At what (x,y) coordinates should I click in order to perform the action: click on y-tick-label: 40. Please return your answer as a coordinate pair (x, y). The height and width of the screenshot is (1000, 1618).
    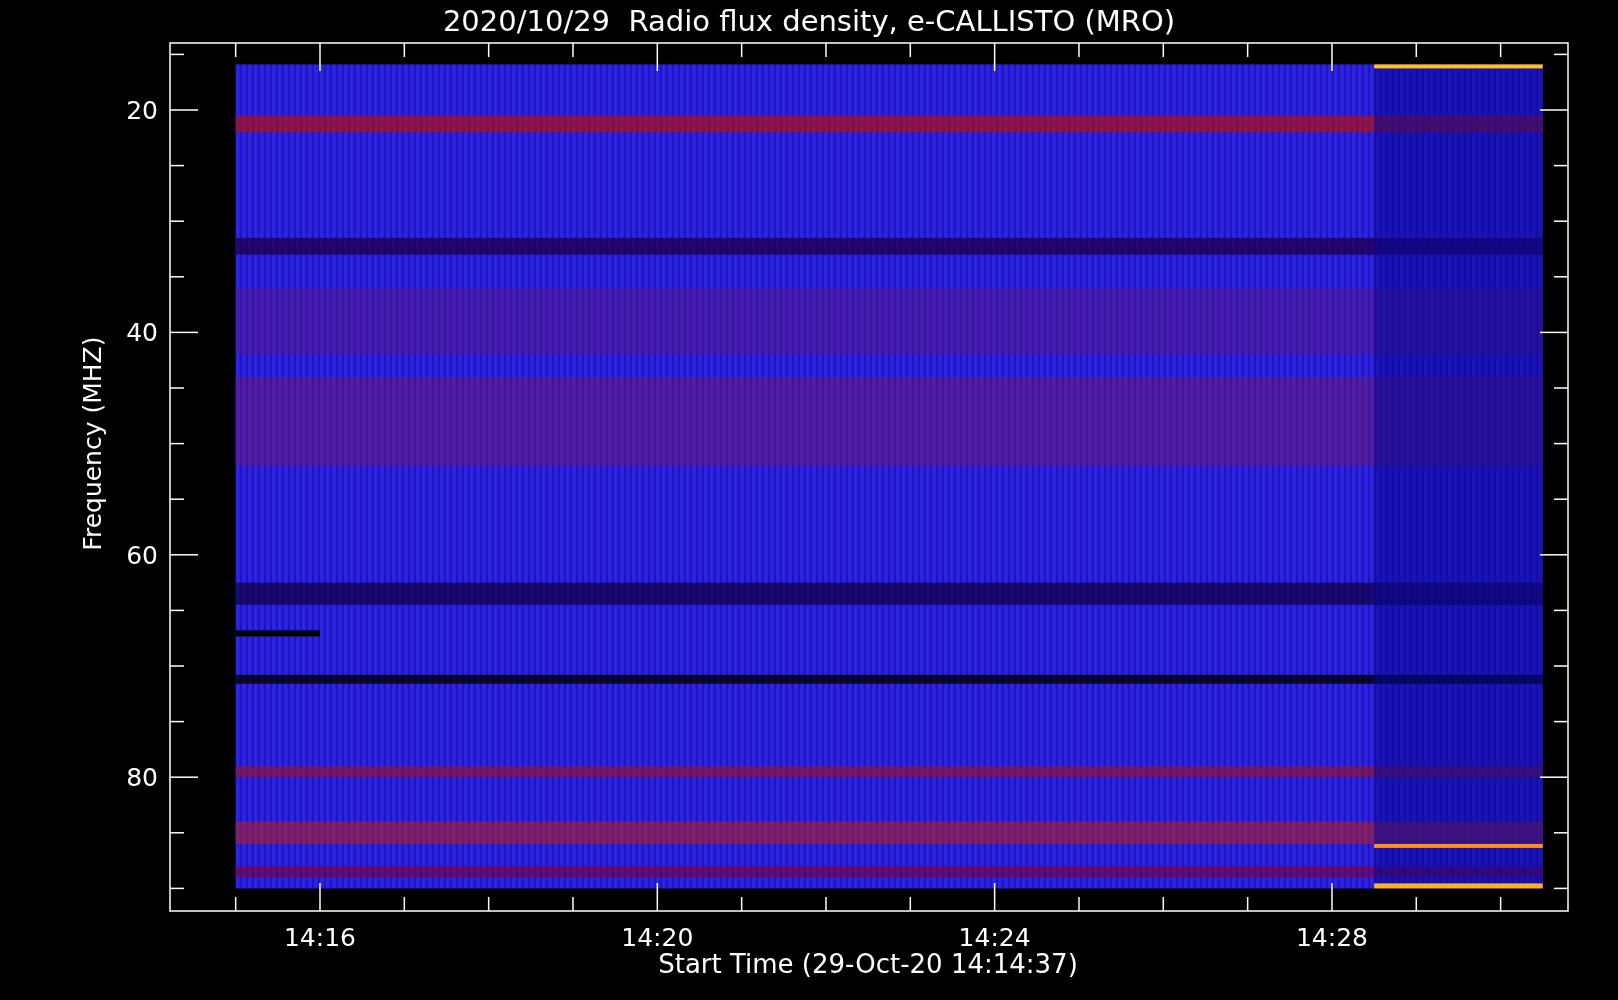
    Looking at the image, I should click on (142, 333).